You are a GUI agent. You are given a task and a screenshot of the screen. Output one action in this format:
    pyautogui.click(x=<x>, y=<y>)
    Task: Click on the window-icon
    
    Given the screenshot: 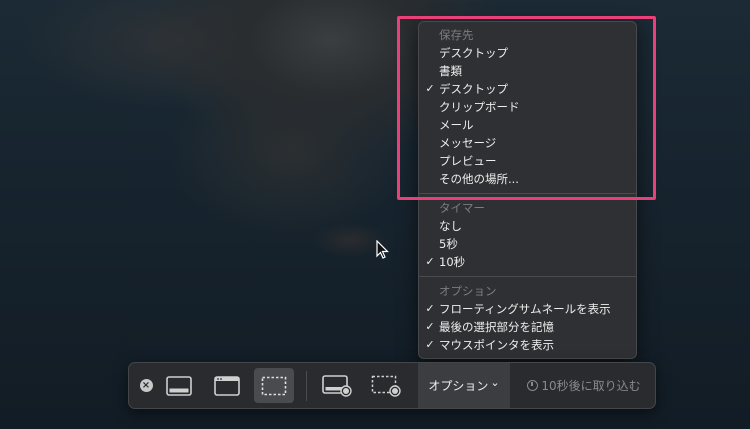 What is the action you would take?
    pyautogui.click(x=227, y=385)
    